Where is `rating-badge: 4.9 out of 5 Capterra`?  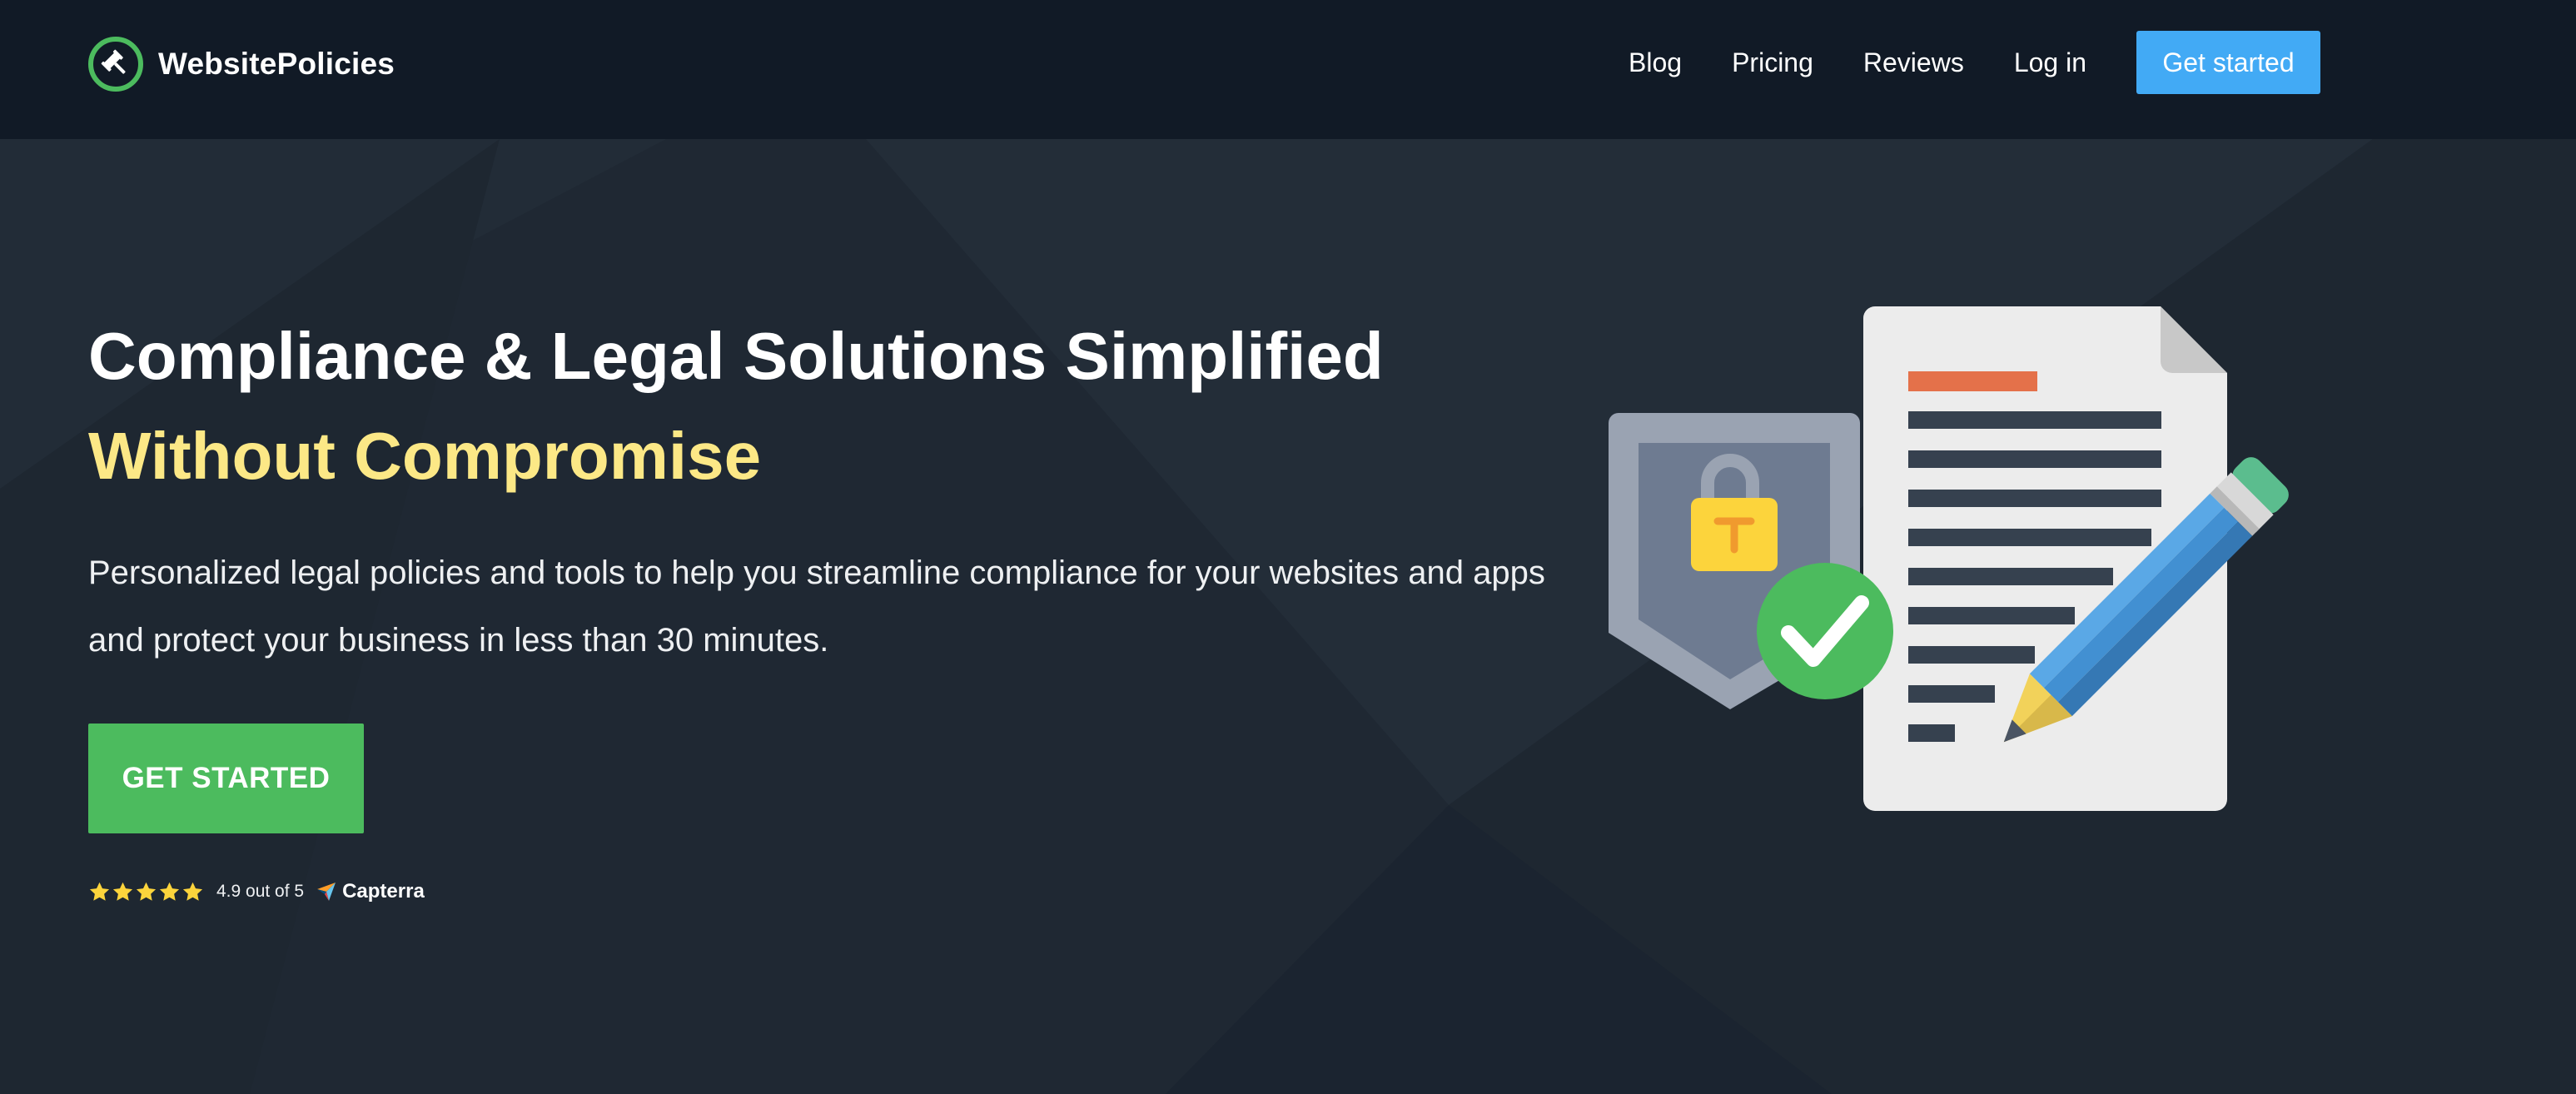 rating-badge: 4.9 out of 5 Capterra is located at coordinates (256, 892).